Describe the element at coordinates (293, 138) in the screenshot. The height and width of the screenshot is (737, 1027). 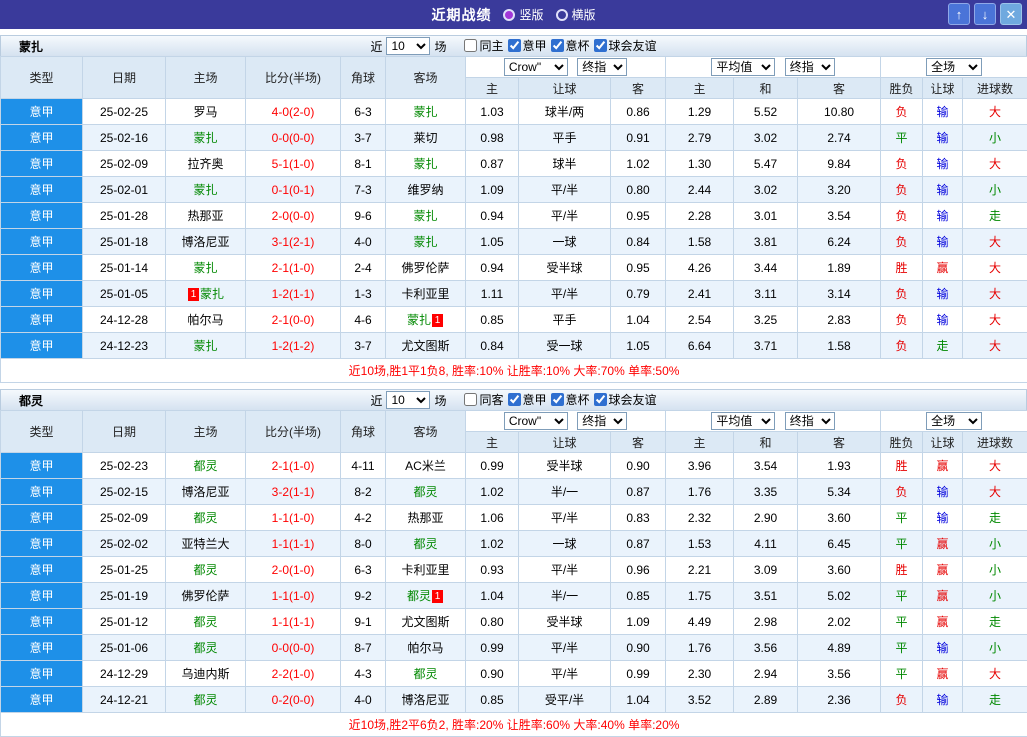
I see `score-cell: 0-0(0-0)` at that location.